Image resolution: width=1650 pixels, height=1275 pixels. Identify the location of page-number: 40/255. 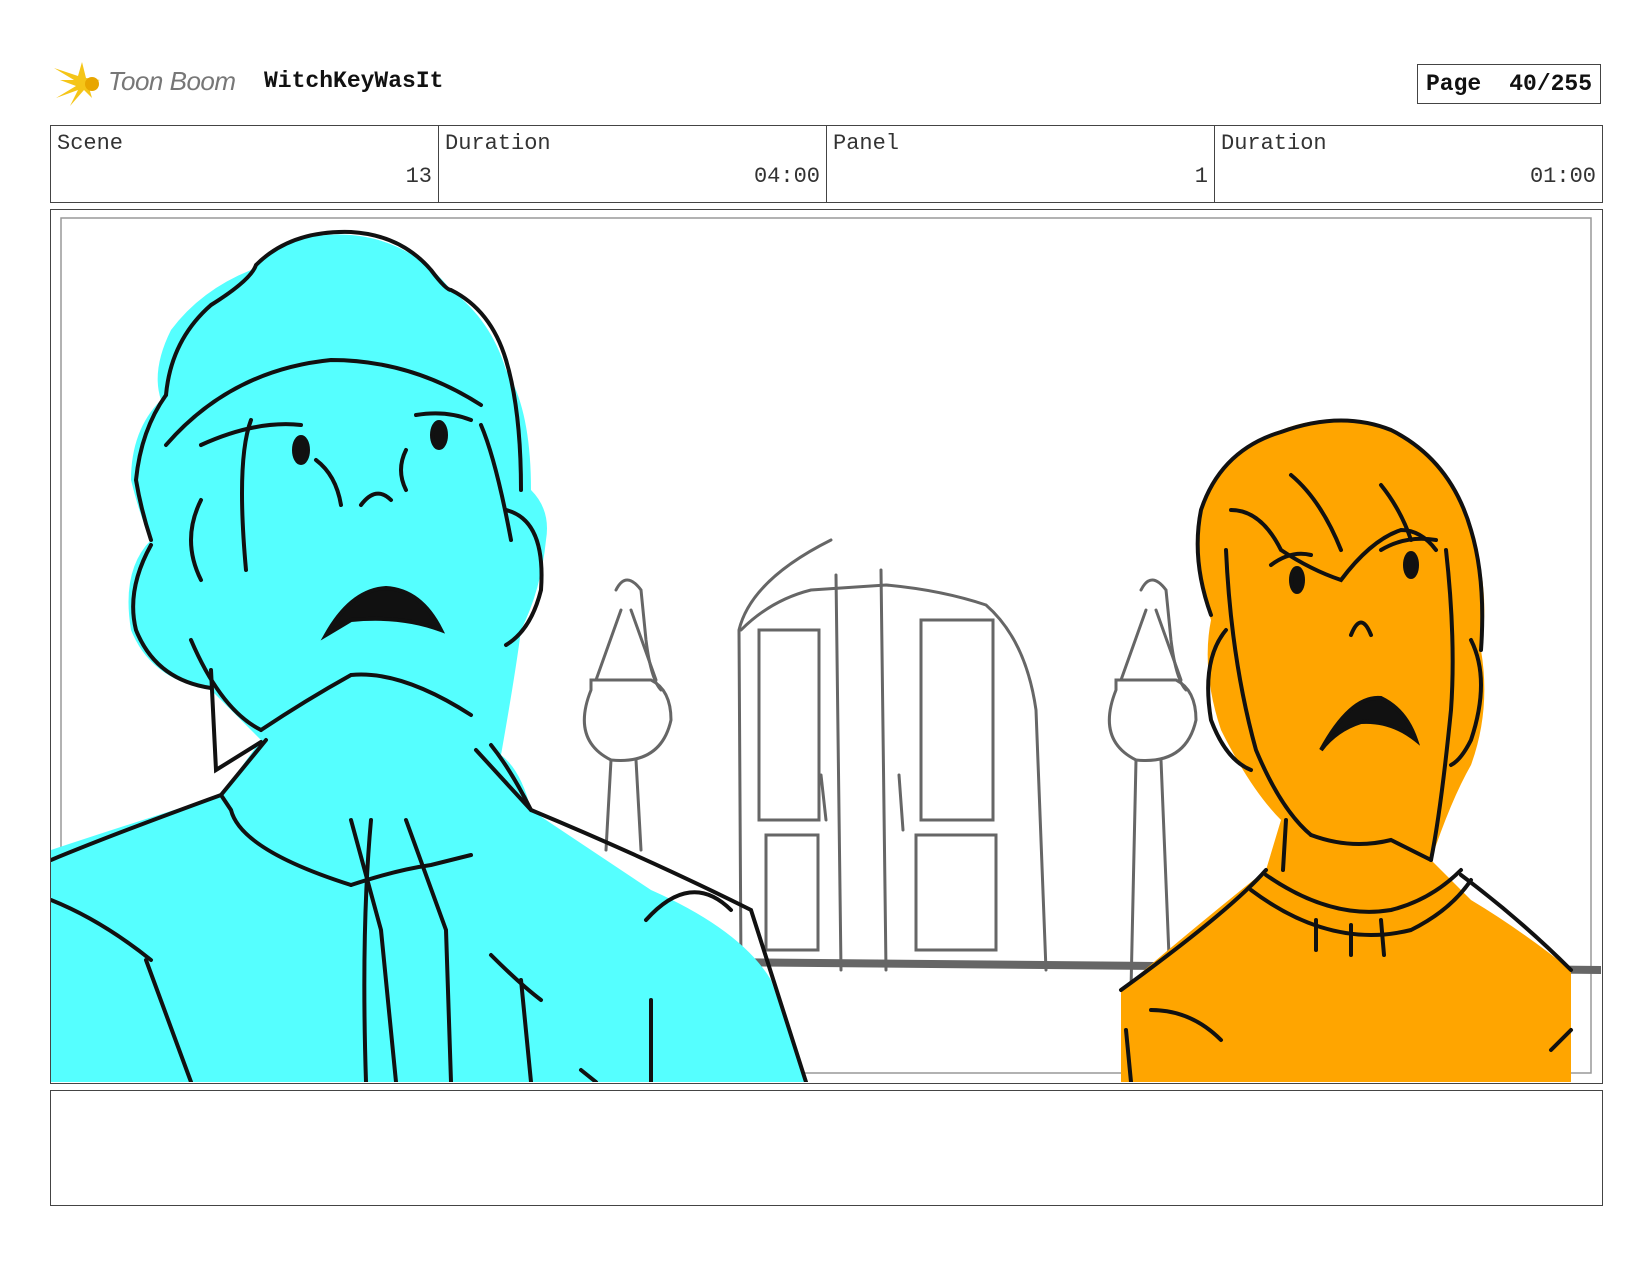
(1551, 84).